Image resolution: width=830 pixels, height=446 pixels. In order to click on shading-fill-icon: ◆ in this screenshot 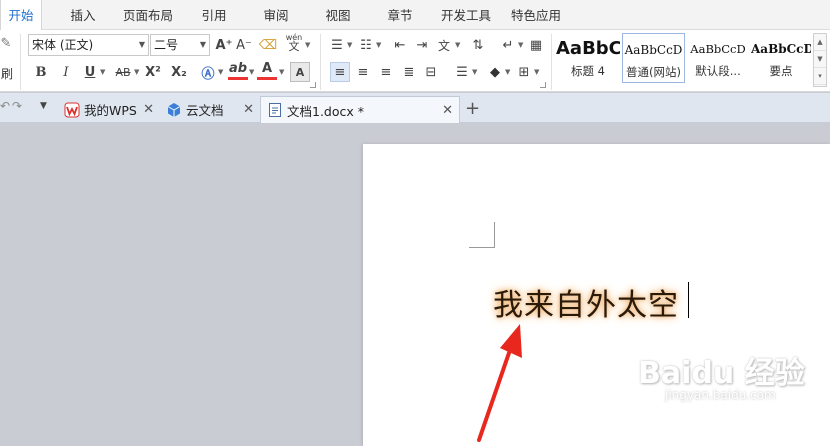, I will do `click(495, 72)`.